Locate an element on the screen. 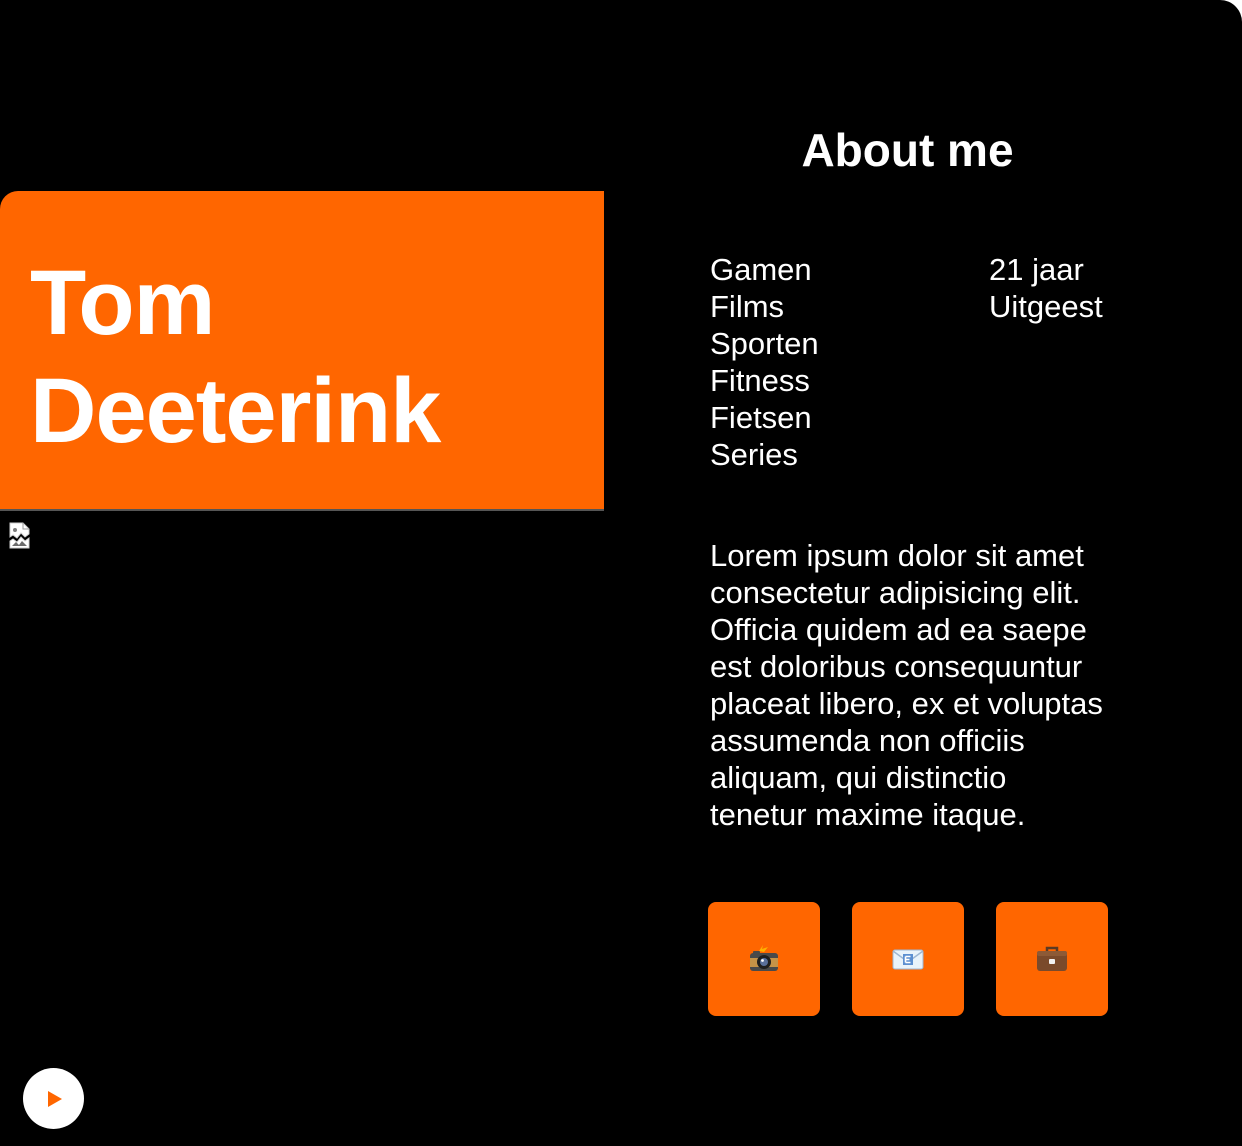  play-icon is located at coordinates (54, 1098).